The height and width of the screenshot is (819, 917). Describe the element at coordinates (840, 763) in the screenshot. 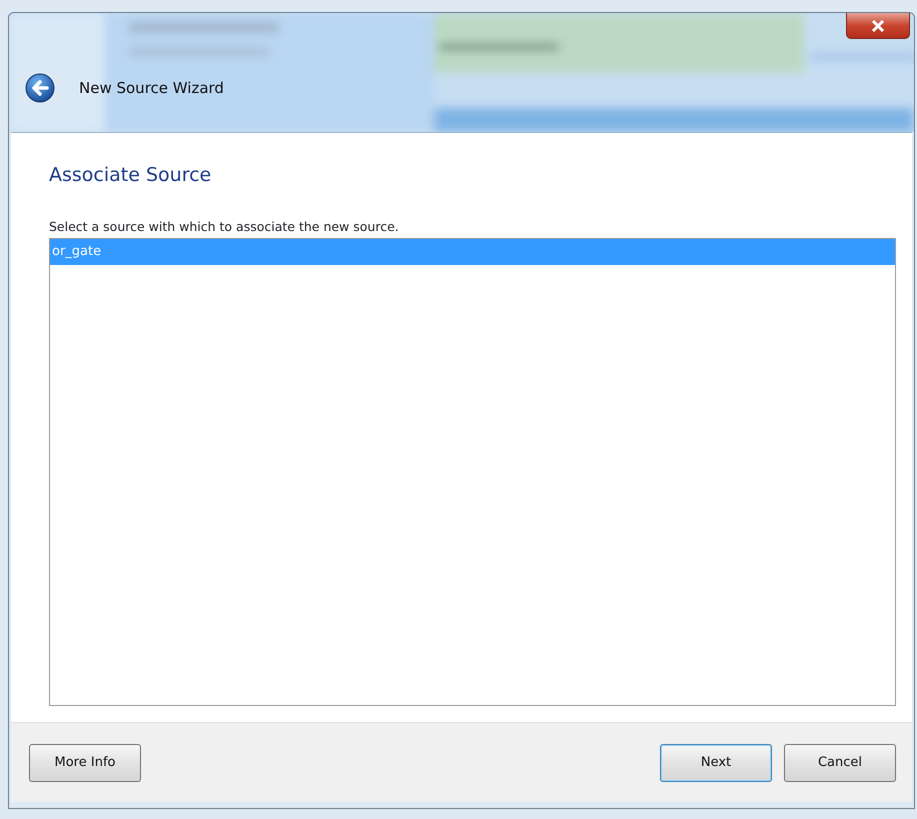

I see `dialog-button: Cancel` at that location.